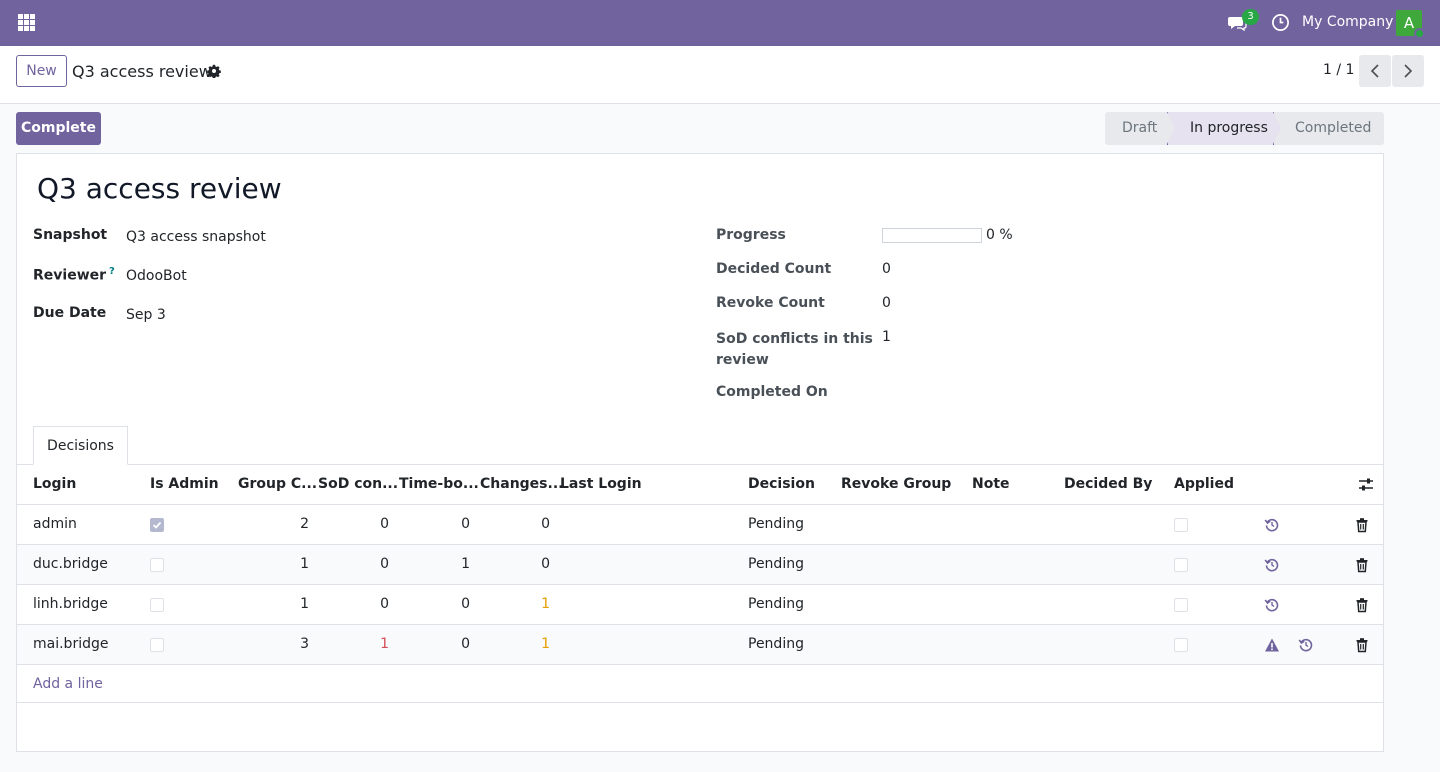 This screenshot has width=1440, height=772. What do you see at coordinates (770, 303) in the screenshot?
I see `revoke-count-label: Revoke Count` at bounding box center [770, 303].